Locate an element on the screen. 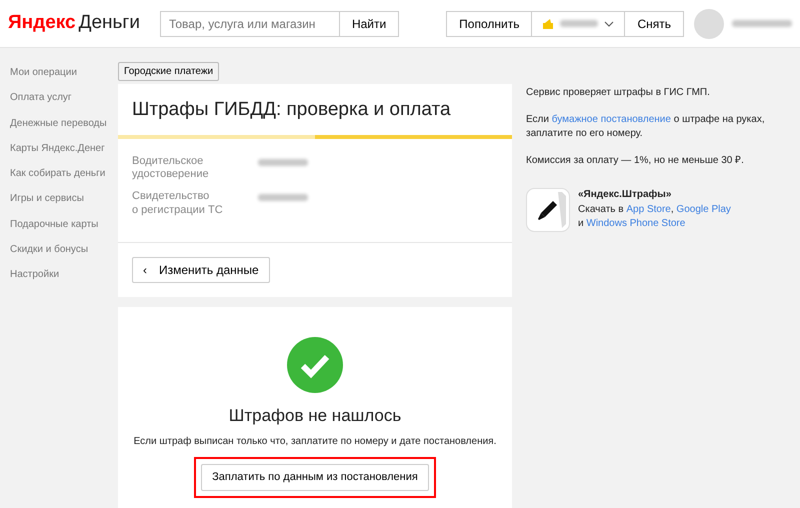 Image resolution: width=800 pixels, height=508 pixels. search-button: Найти is located at coordinates (370, 23).